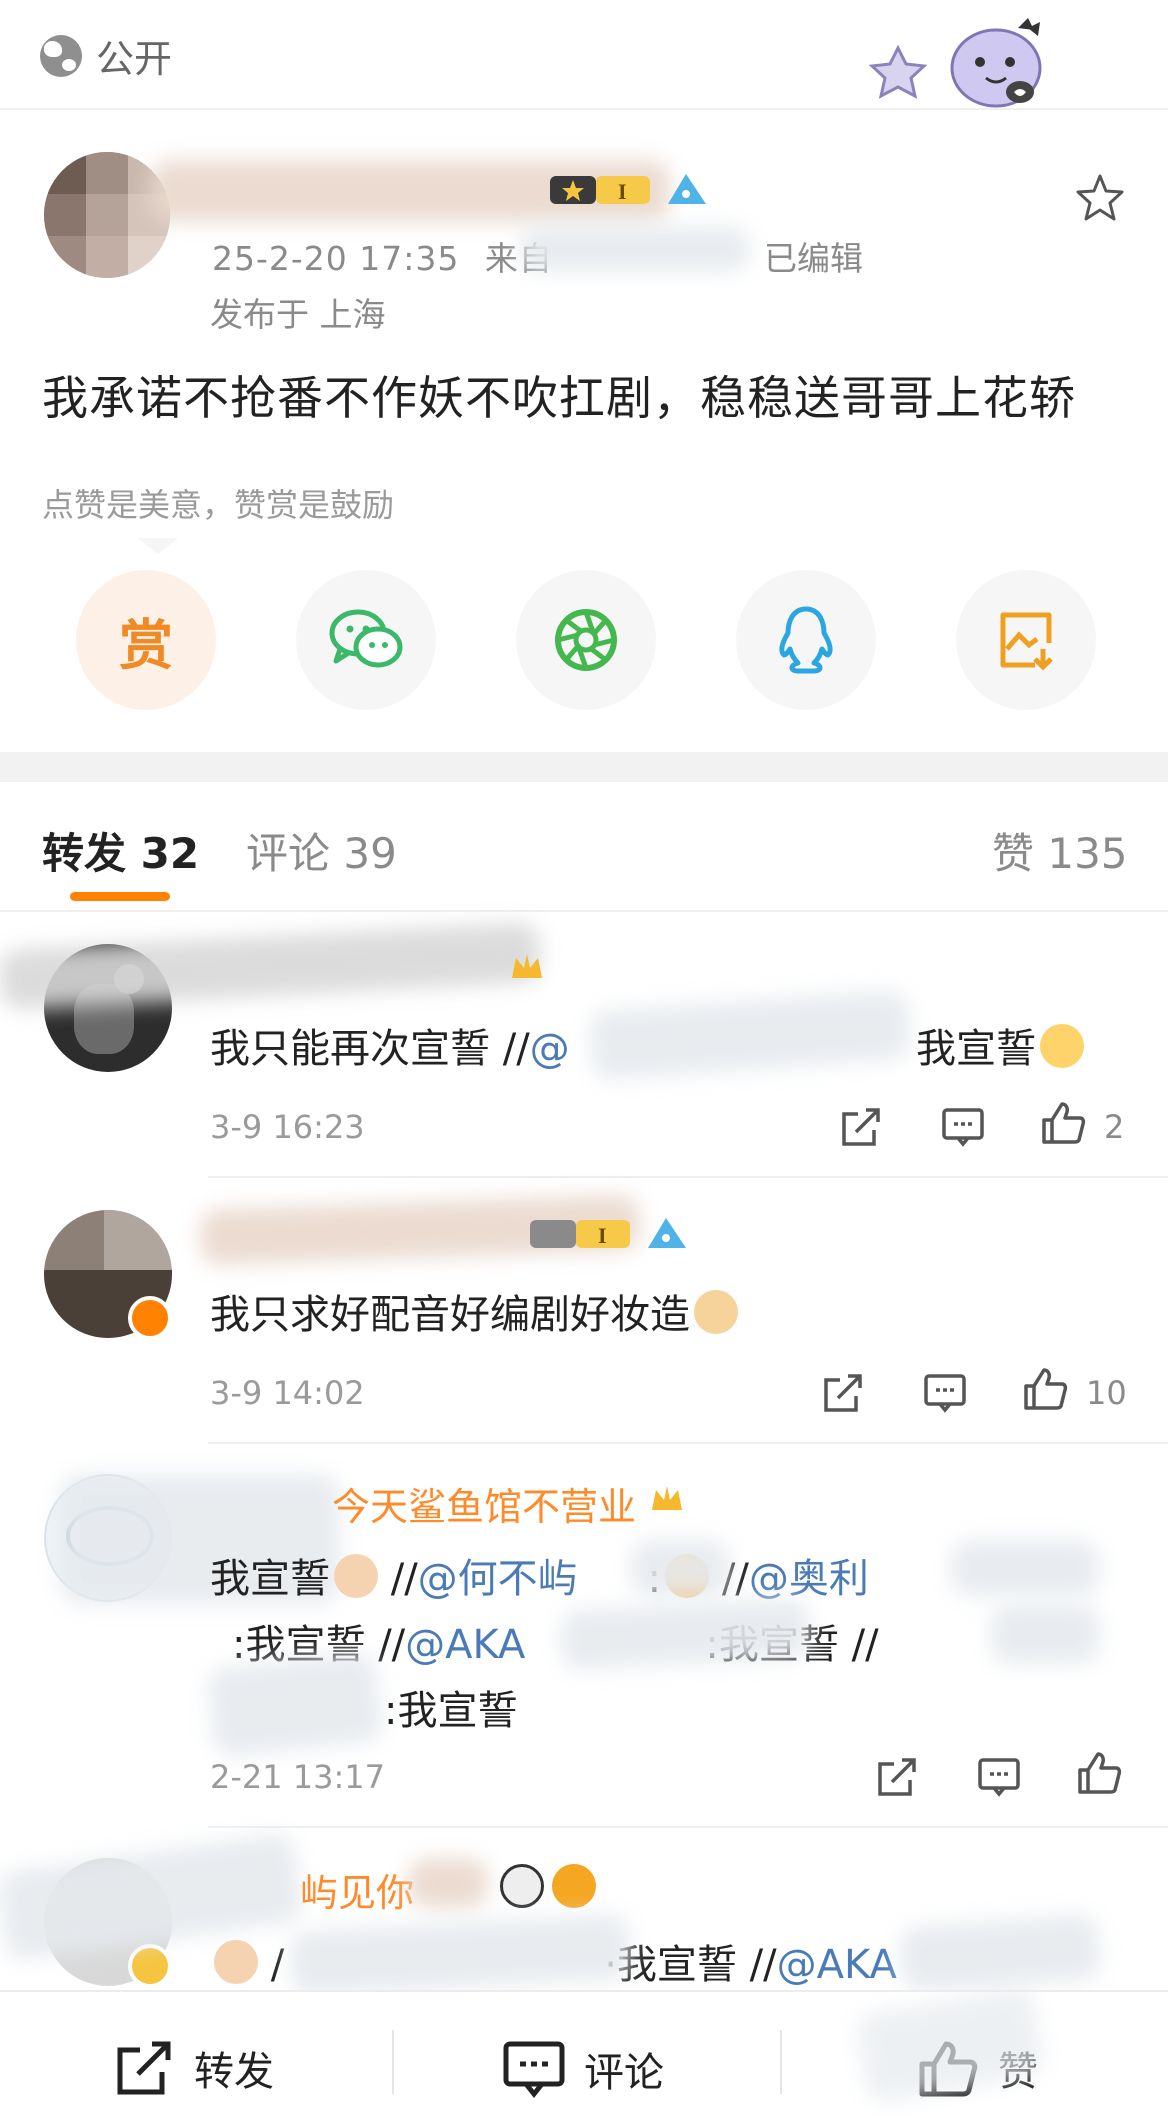  I want to click on repost-text-suffix-label: 我宣誓, so click(976, 1049).